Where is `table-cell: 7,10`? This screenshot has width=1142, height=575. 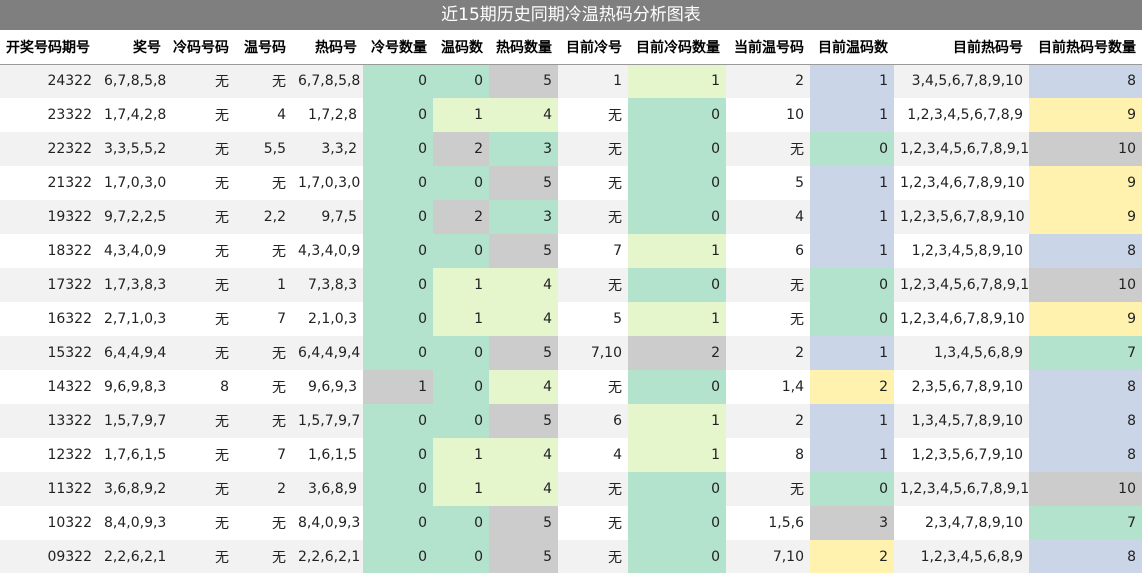 table-cell: 7,10 is located at coordinates (788, 556).